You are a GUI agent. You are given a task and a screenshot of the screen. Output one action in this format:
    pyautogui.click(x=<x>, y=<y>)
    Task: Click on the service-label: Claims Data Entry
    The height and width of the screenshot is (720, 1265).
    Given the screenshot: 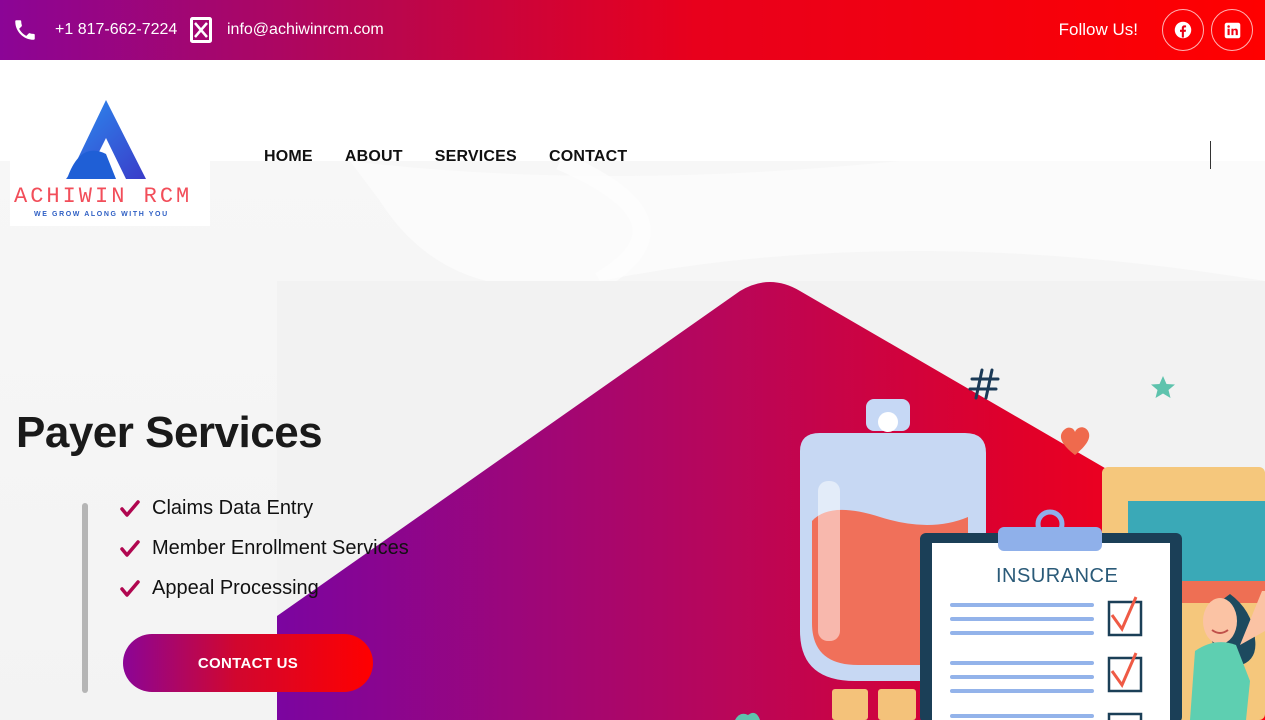 What is the action you would take?
    pyautogui.click(x=233, y=508)
    